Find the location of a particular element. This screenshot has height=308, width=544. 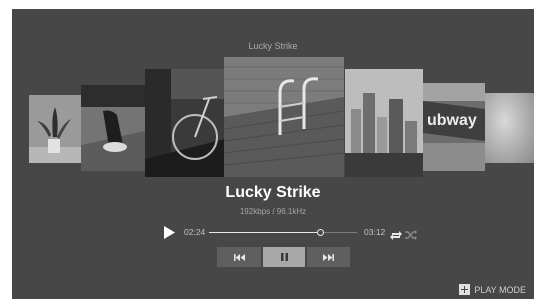

total-duration: 03:12 is located at coordinates (375, 232).